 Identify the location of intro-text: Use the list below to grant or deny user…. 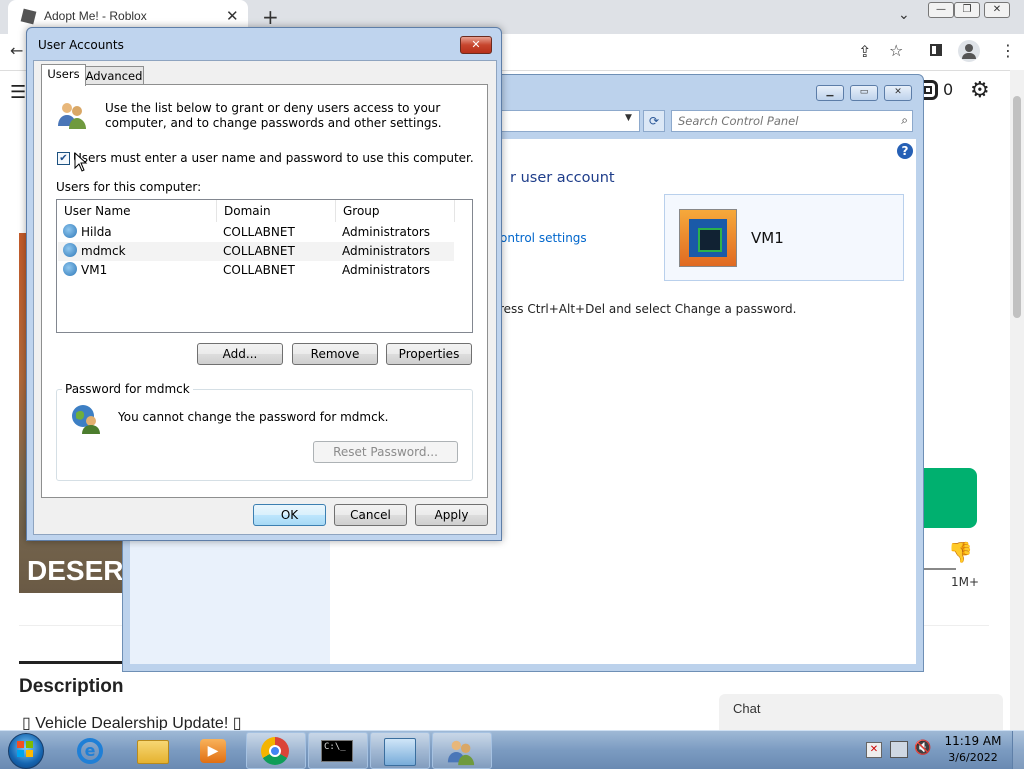
(273, 115).